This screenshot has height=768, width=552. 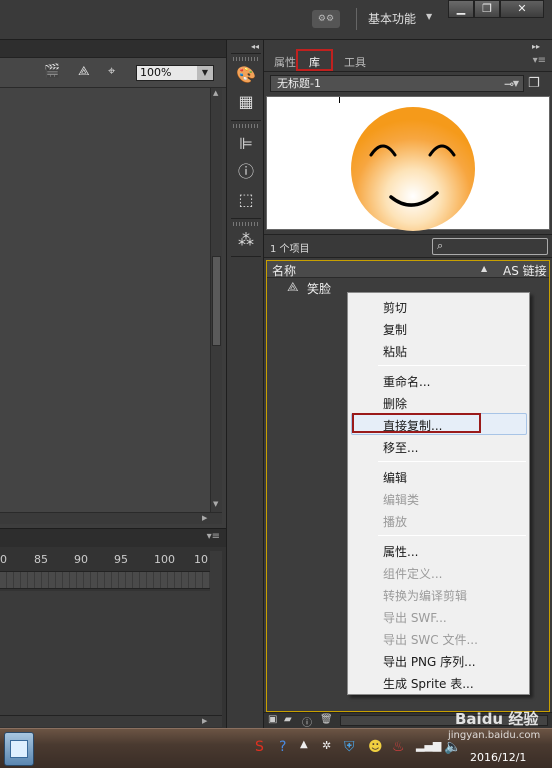 What do you see at coordinates (395, 351) in the screenshot?
I see `menu-item-paste: 粘贴` at bounding box center [395, 351].